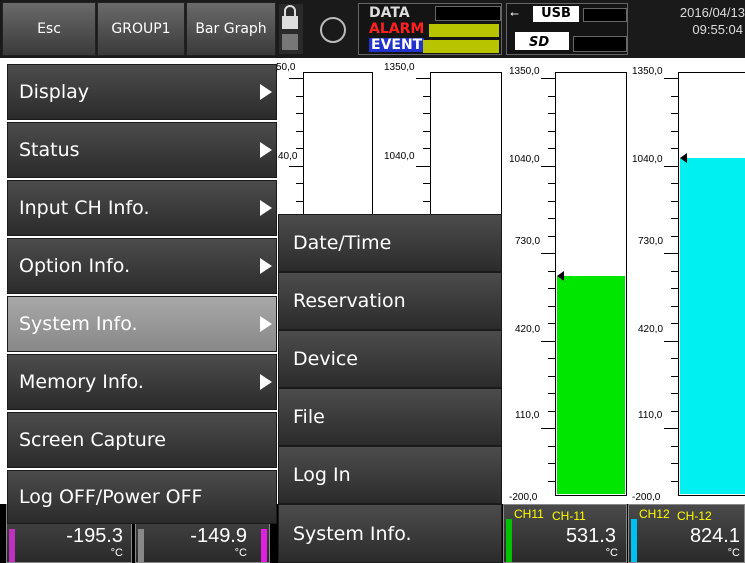 The image size is (745, 563). I want to click on menu-item-label: Input CH Info., so click(84, 208).